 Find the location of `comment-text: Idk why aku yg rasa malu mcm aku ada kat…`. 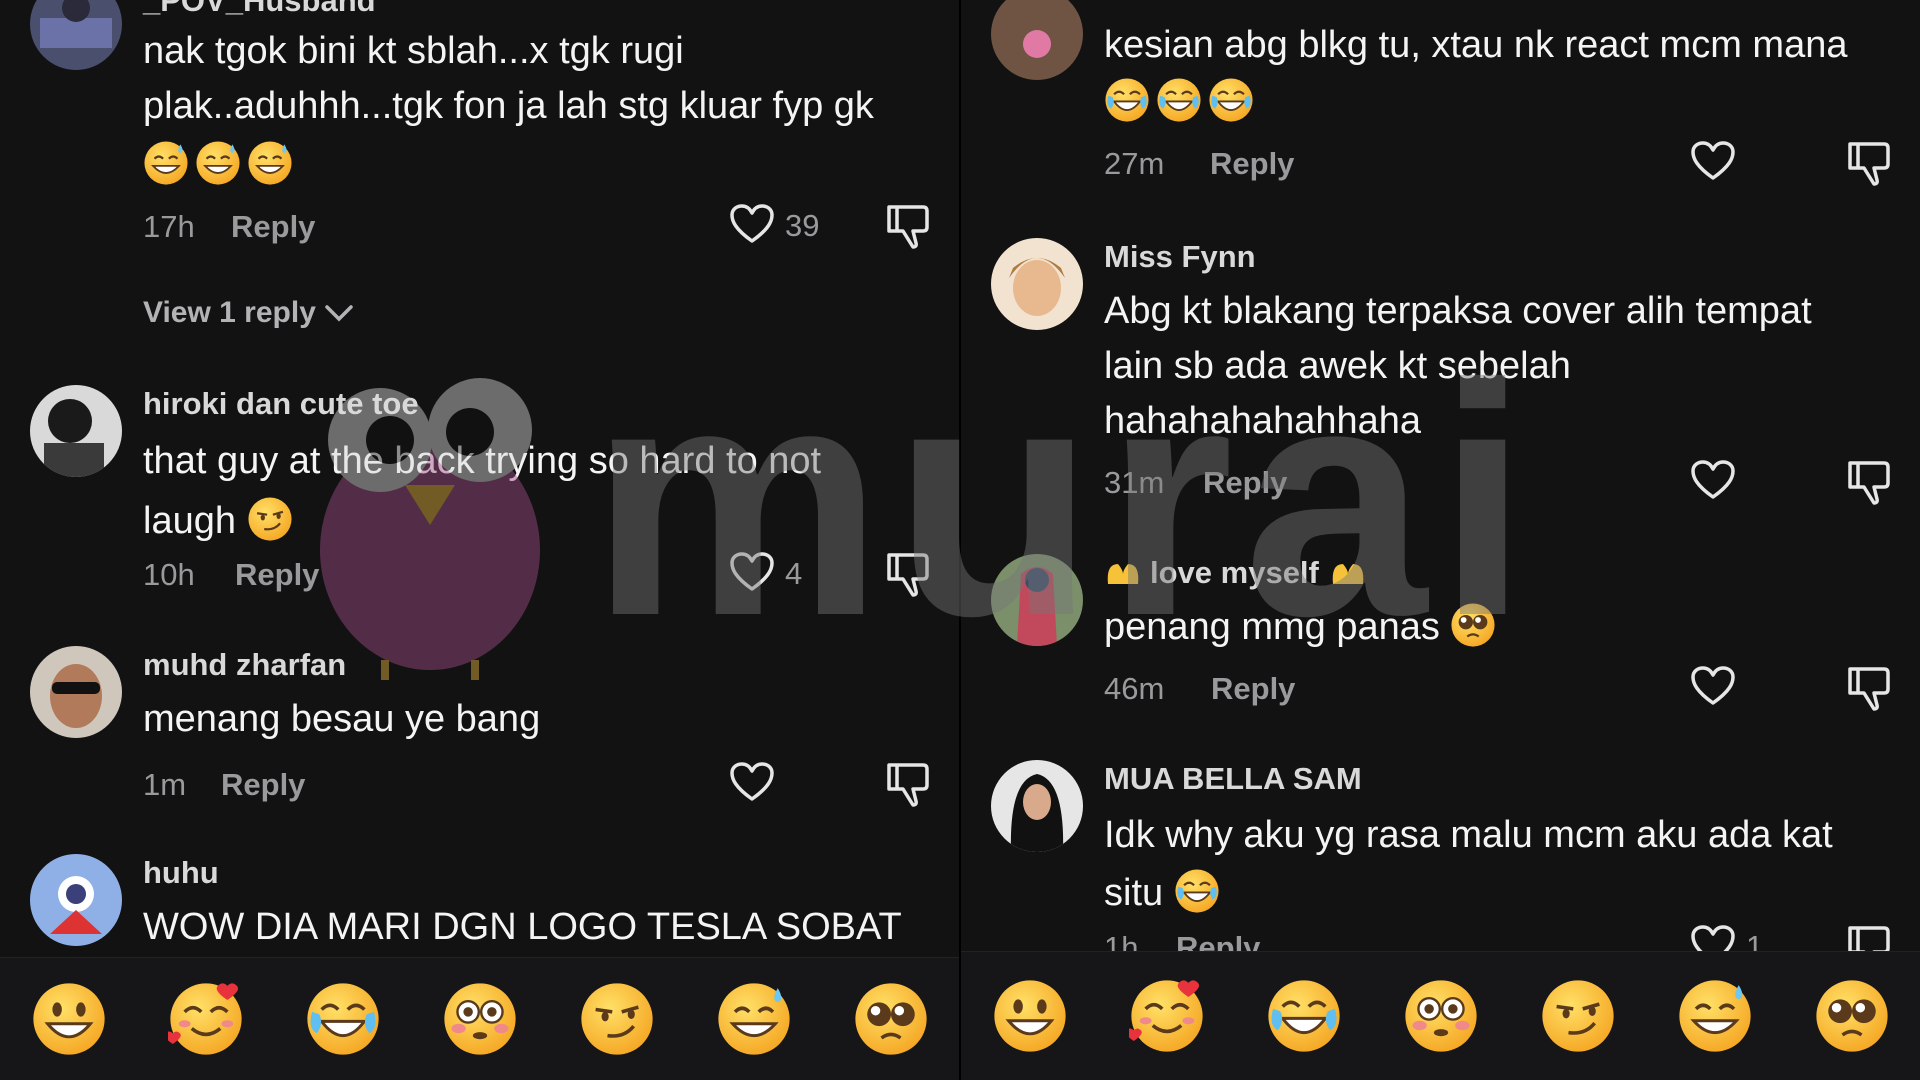

comment-text: Idk why aku yg rasa malu mcm aku ada kat… is located at coordinates (1500, 864).